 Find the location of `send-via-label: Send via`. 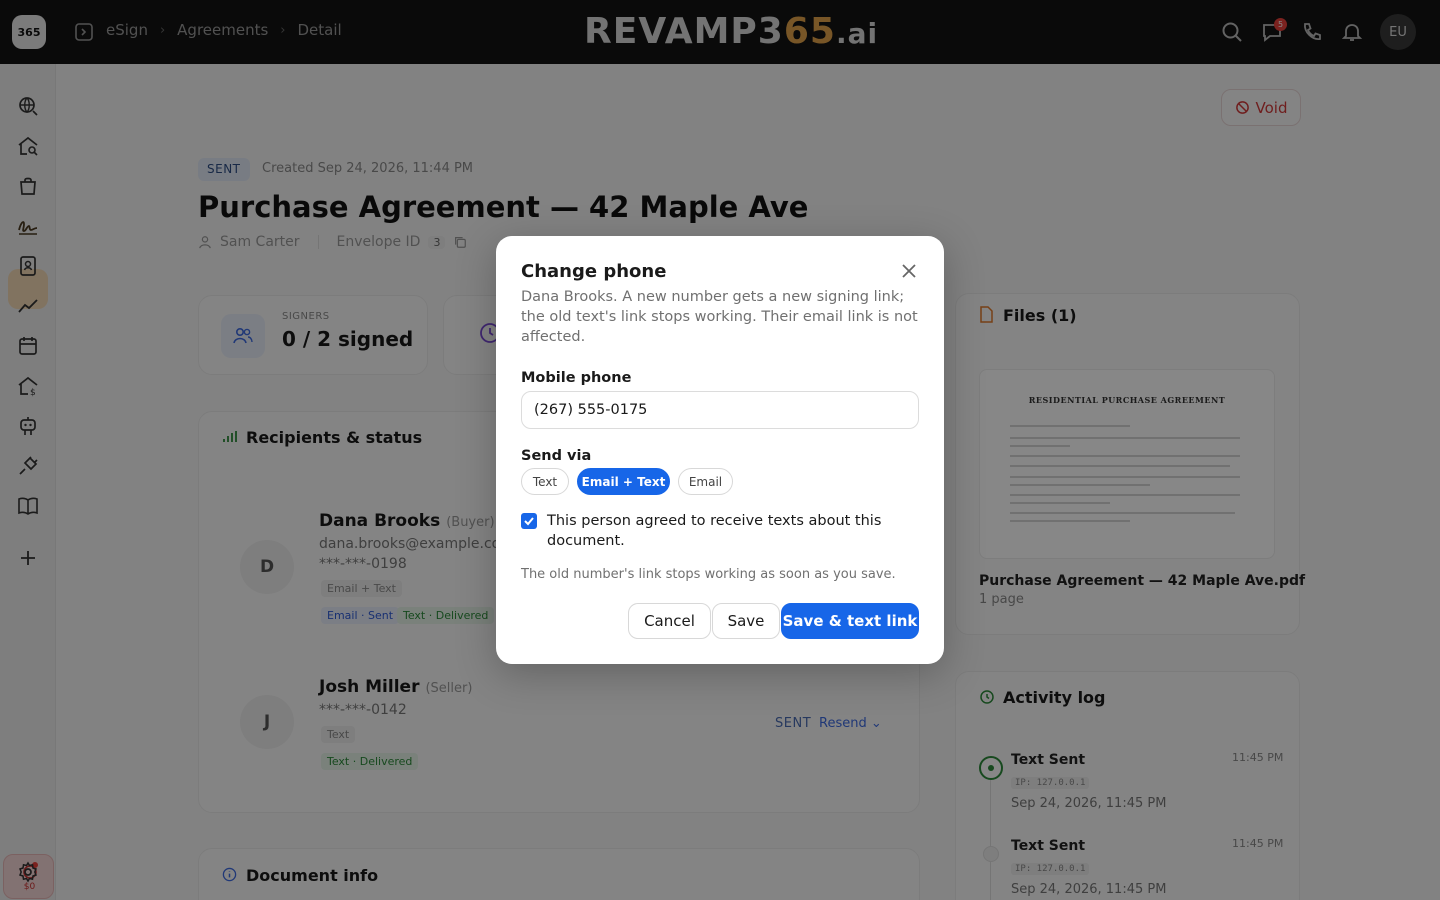

send-via-label: Send via is located at coordinates (556, 456).